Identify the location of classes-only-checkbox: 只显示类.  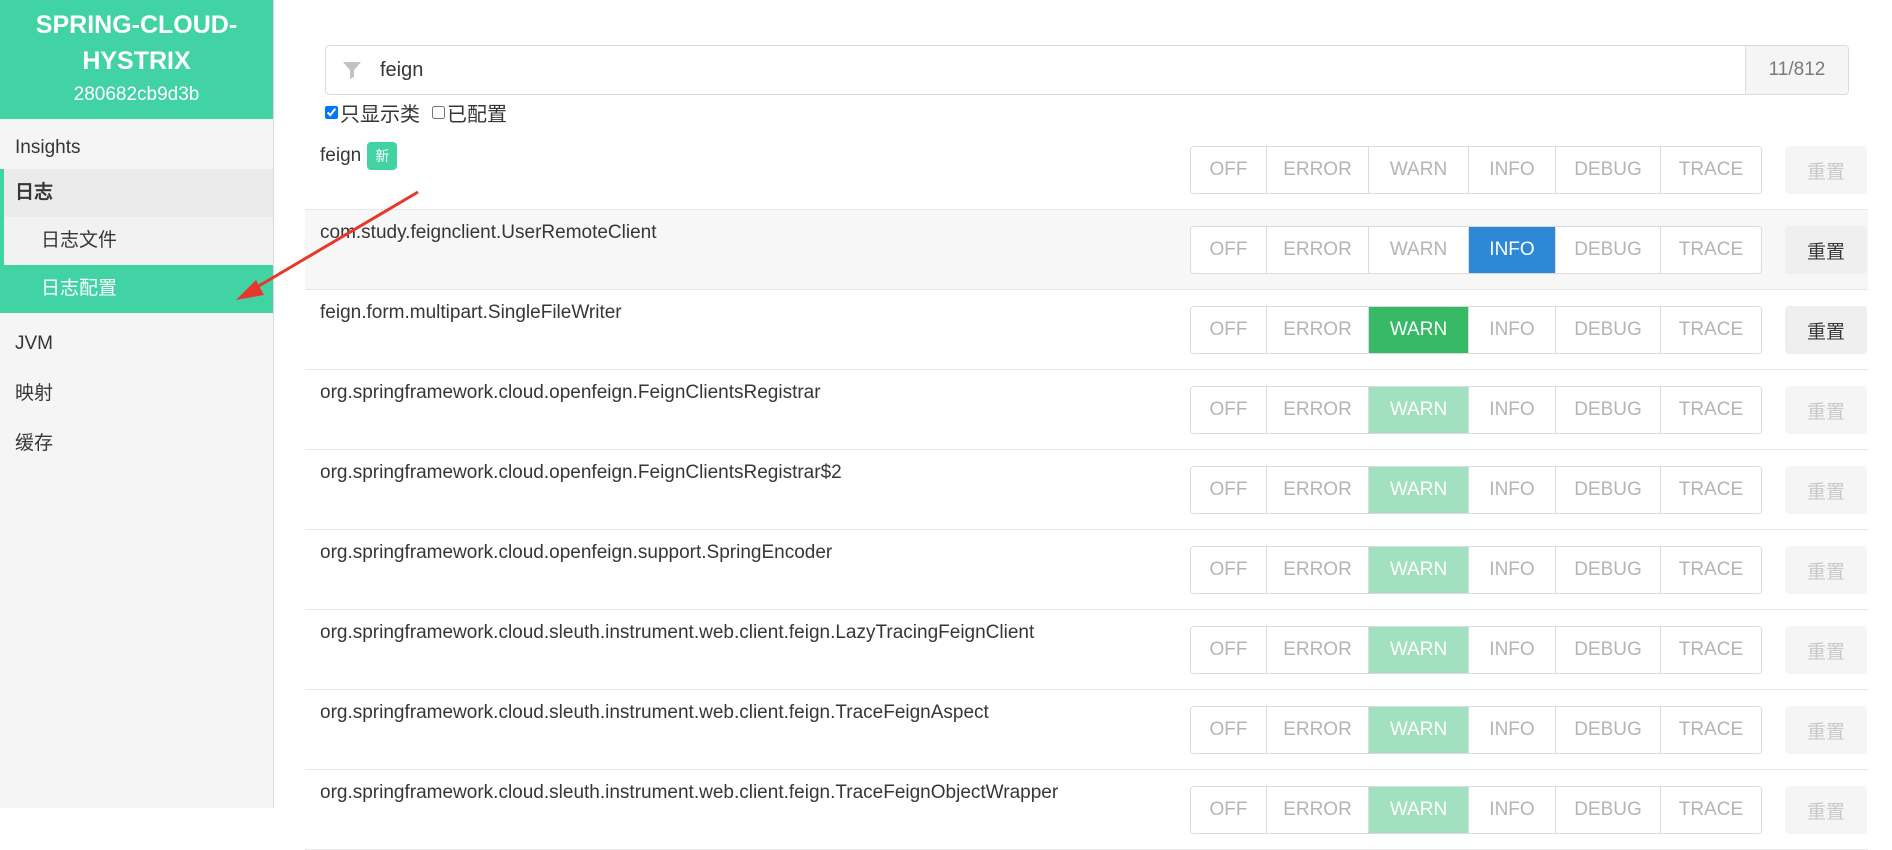
(372, 112).